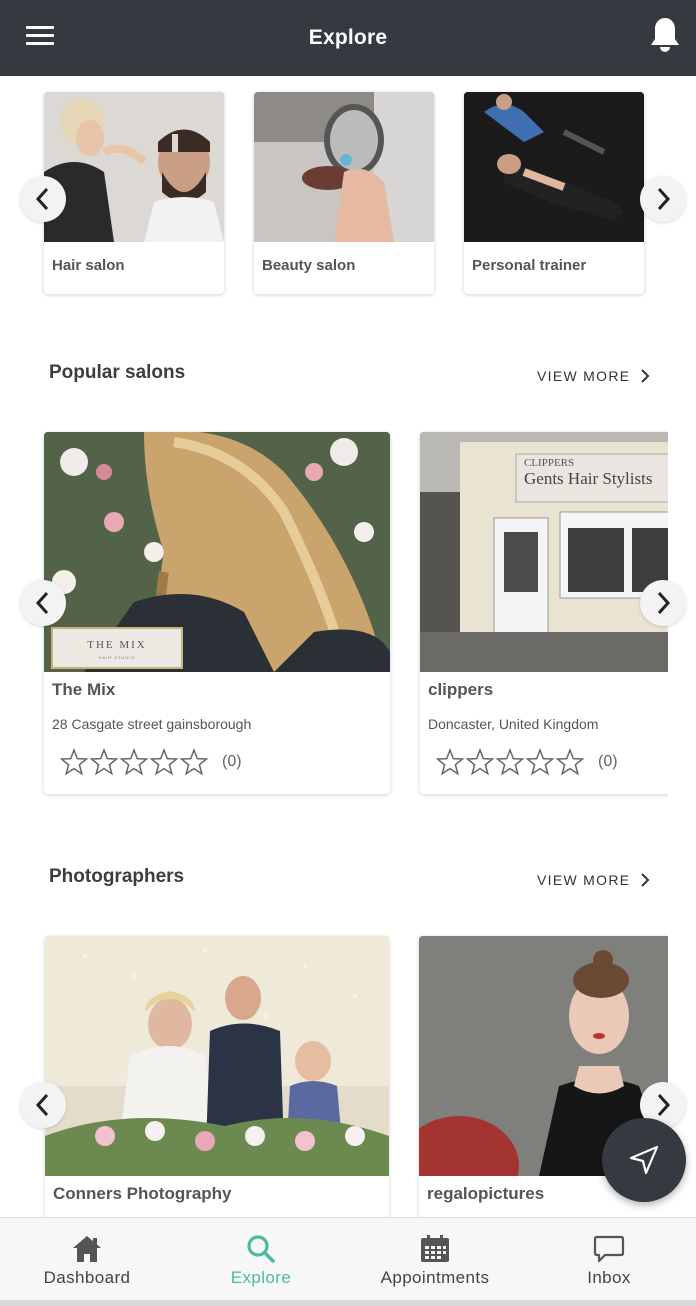  I want to click on navigate-fab-button, so click(644, 1160).